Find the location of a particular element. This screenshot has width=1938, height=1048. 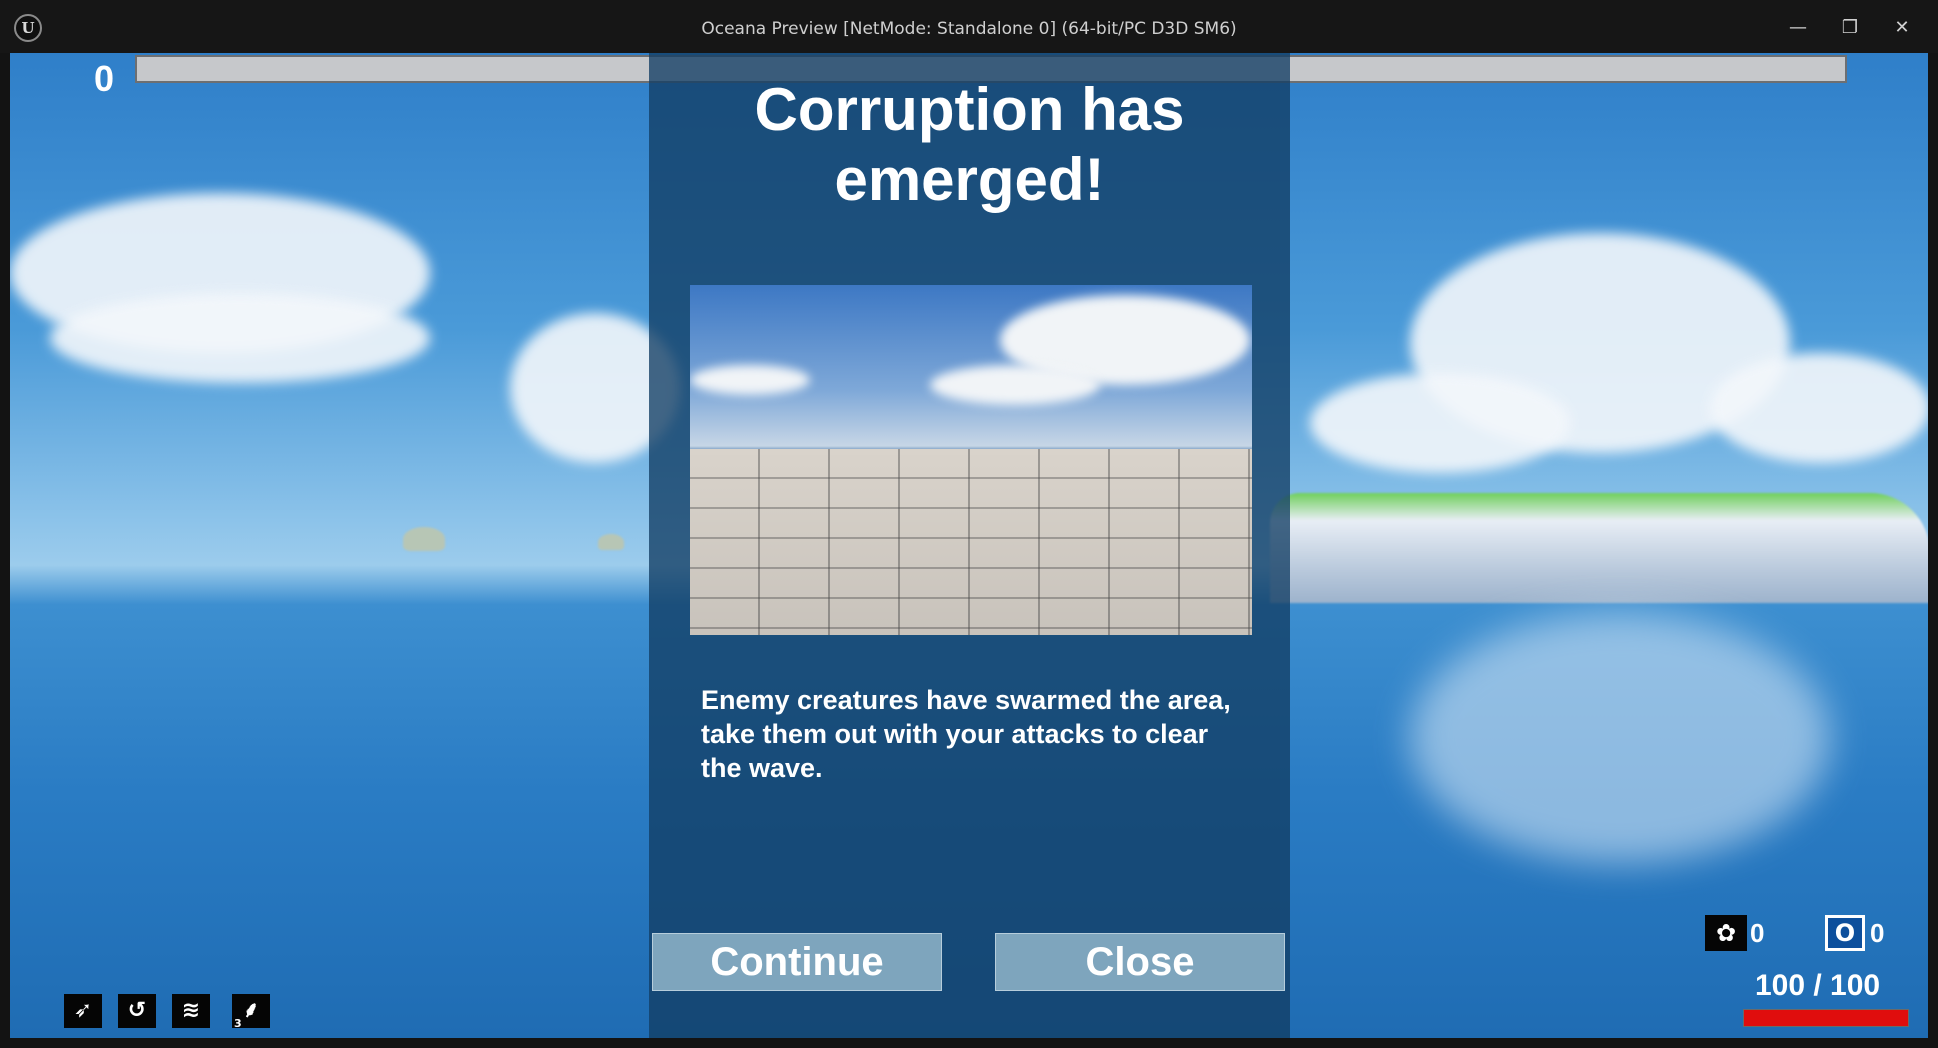

restore-button: ❐ is located at coordinates (1850, 28).